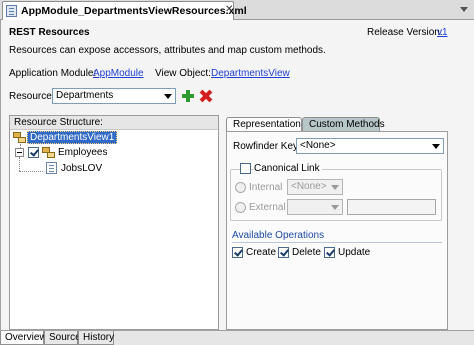 The image size is (474, 345). Describe the element at coordinates (240, 187) in the screenshot. I see `internal-radio` at that location.